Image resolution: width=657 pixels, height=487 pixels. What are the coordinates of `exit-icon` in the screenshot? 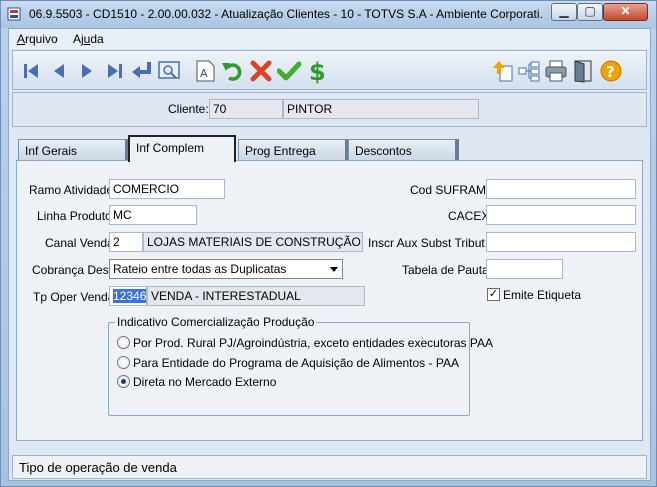 It's located at (583, 71).